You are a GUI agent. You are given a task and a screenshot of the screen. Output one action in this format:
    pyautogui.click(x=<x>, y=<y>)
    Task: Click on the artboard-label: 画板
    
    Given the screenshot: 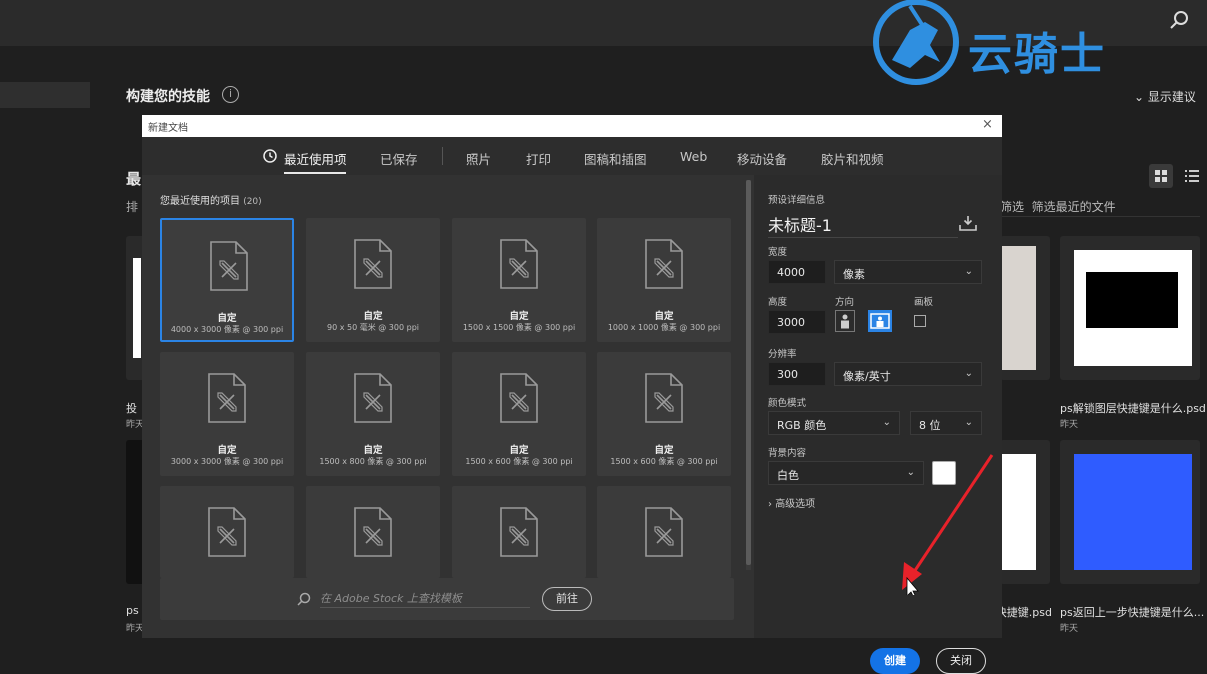 What is the action you would take?
    pyautogui.click(x=924, y=302)
    